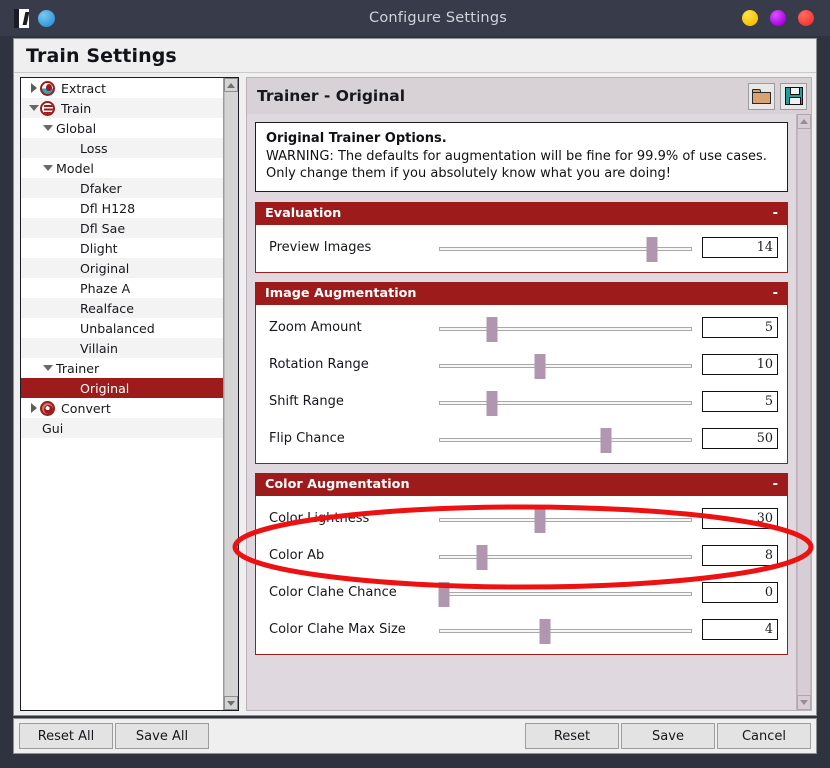  I want to click on panel-scroll-up-button, so click(804, 121).